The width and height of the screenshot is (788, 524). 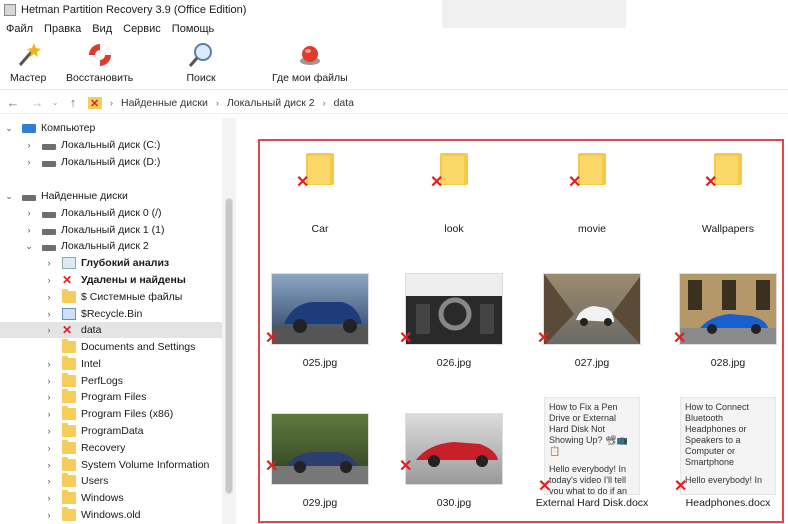 I want to click on scrollbar-thumb, so click(x=229, y=346).